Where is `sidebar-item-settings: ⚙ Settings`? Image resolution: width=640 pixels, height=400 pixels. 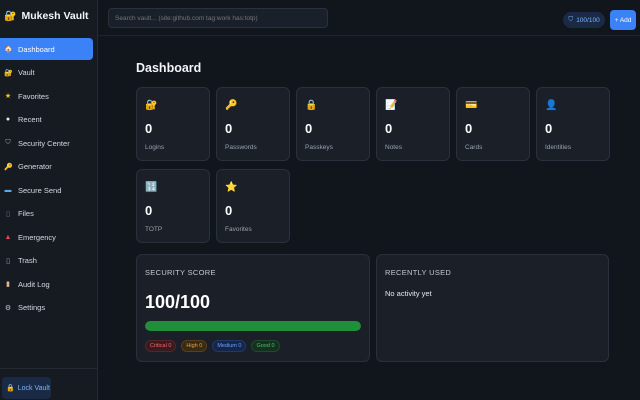
sidebar-item-settings: ⚙ Settings is located at coordinates (46, 308).